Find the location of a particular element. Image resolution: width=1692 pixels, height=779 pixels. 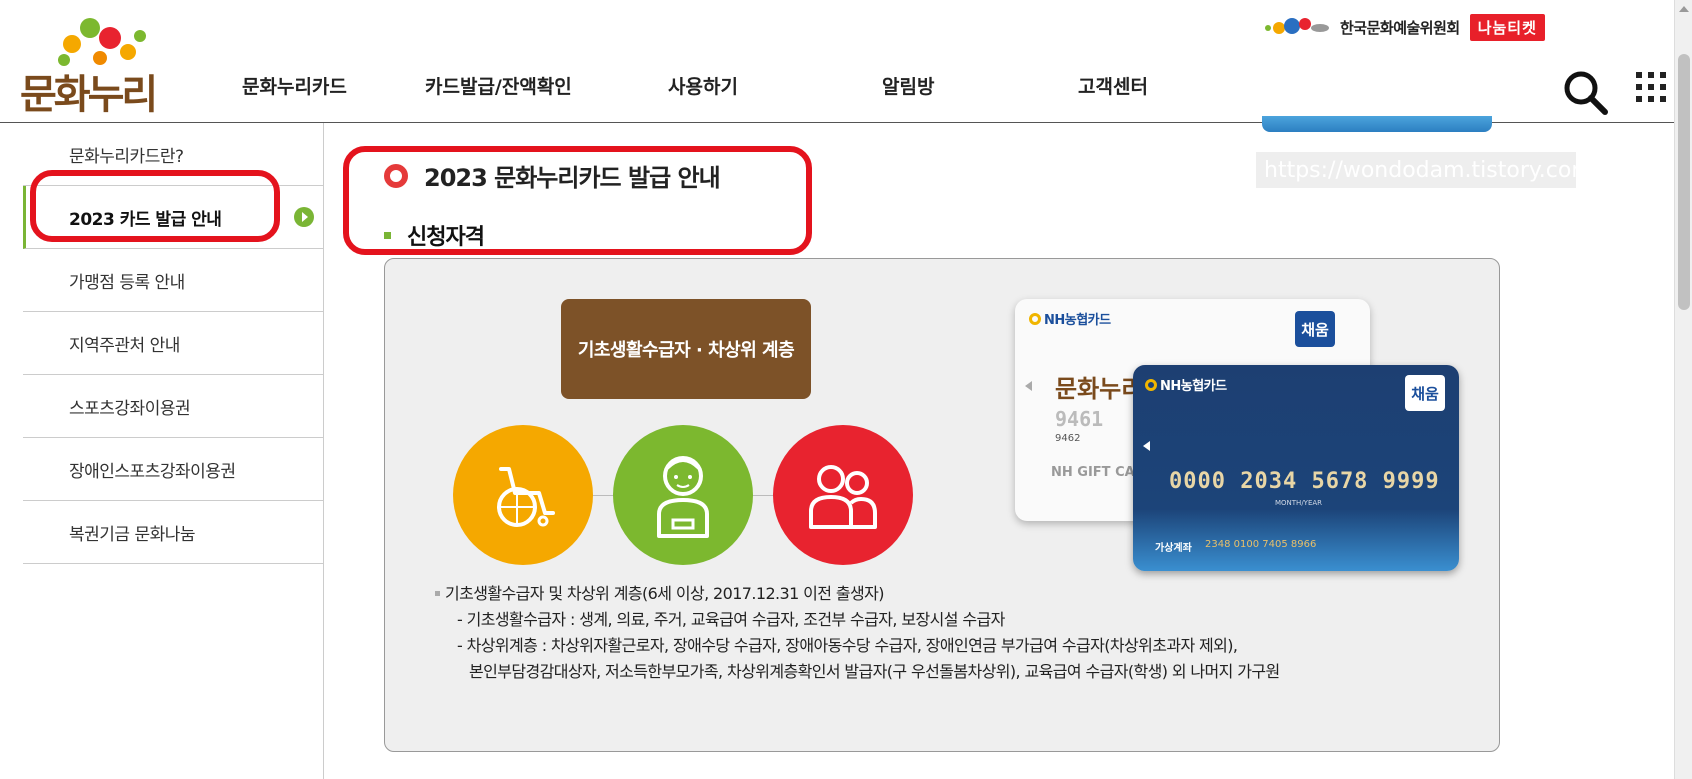

nav-usage: 사용하기 is located at coordinates (703, 85).